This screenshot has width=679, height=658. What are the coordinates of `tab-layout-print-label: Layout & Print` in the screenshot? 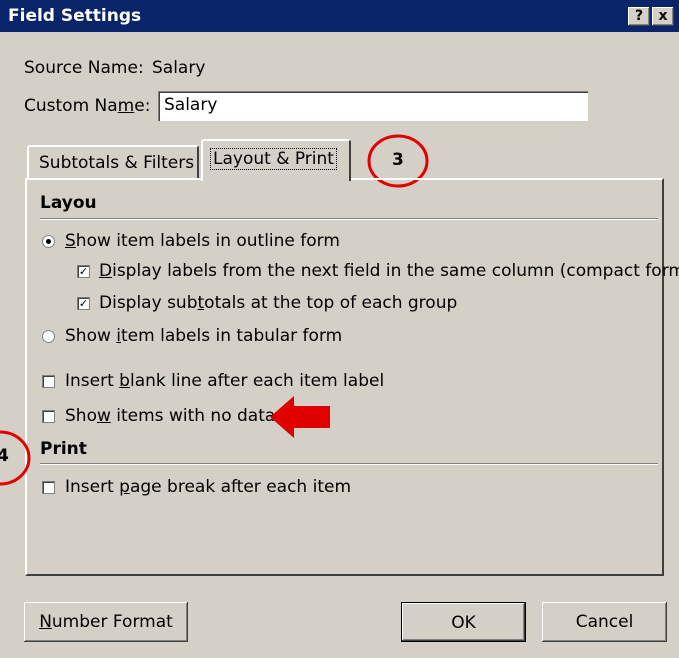 It's located at (273, 159).